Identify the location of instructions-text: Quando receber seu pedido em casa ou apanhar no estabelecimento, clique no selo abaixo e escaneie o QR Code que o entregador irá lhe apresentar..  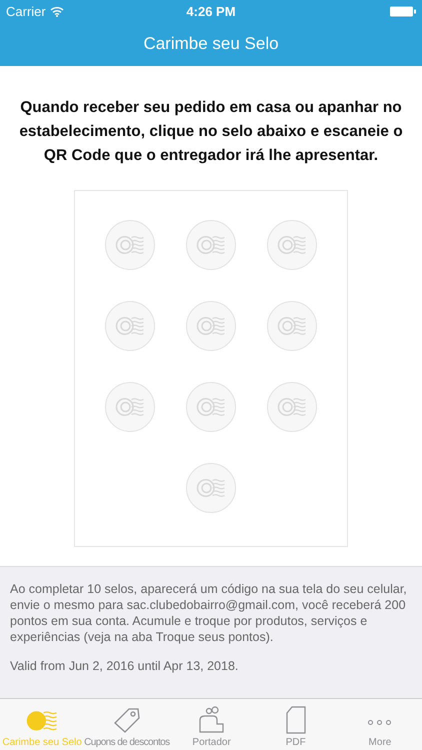
(211, 132).